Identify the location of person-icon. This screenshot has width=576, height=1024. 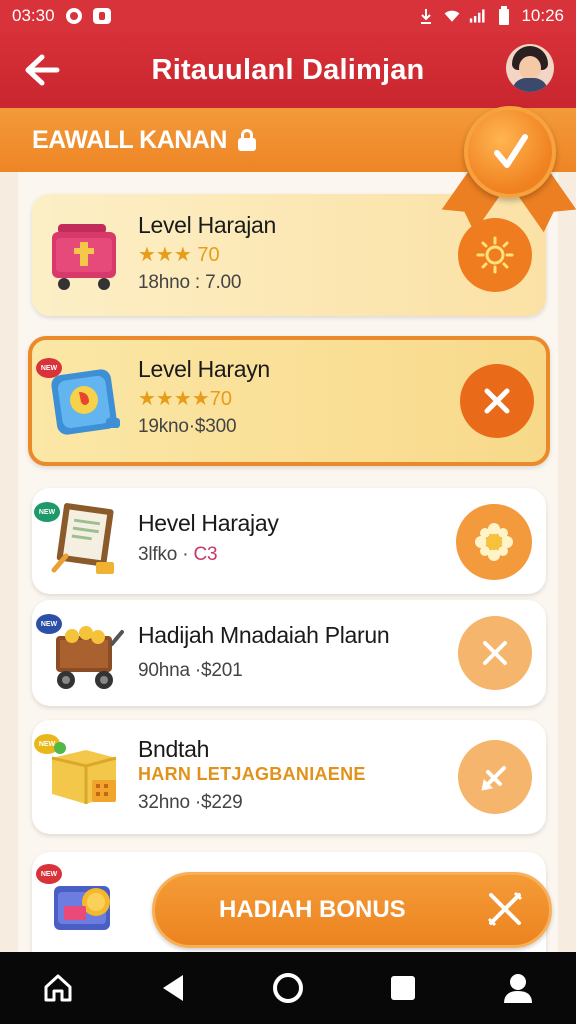
(518, 988).